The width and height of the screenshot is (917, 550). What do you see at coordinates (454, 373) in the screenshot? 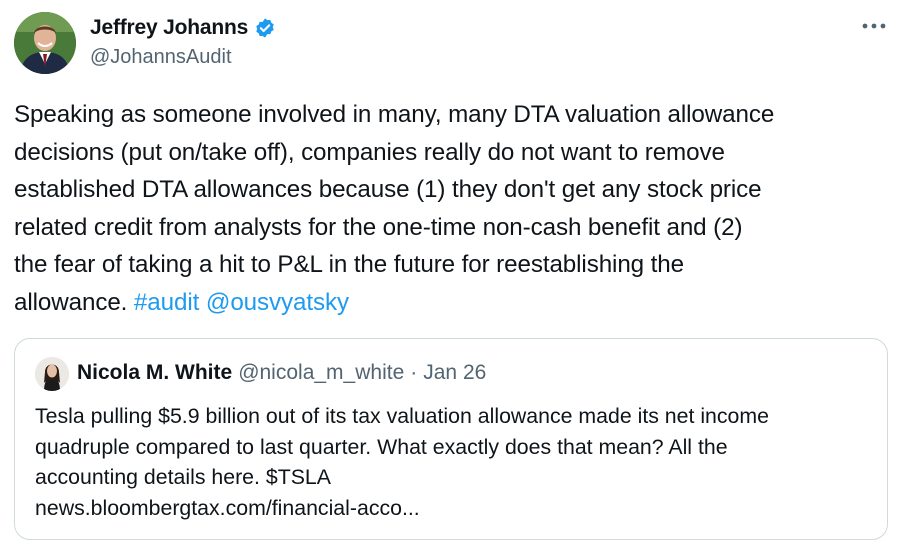
I see `quoted-date: Jan 26` at bounding box center [454, 373].